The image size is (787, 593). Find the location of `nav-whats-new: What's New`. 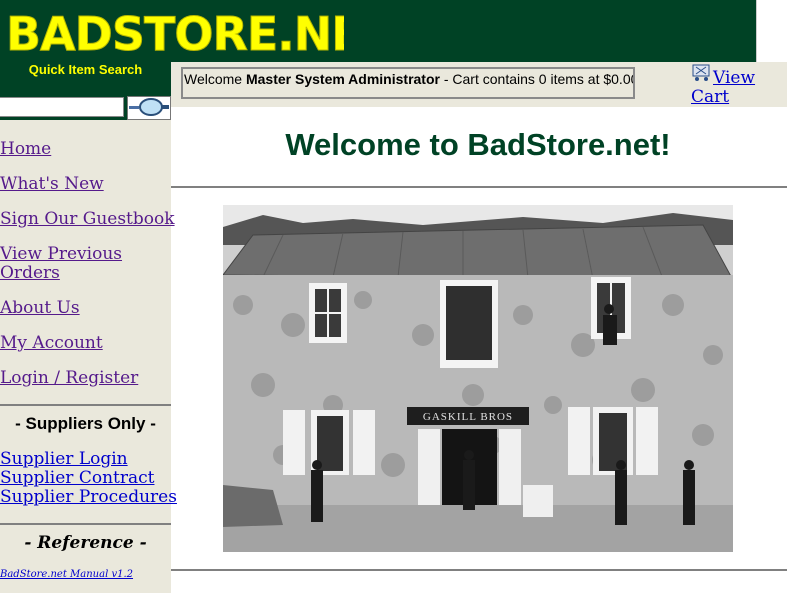

nav-whats-new: What's New is located at coordinates (52, 184).